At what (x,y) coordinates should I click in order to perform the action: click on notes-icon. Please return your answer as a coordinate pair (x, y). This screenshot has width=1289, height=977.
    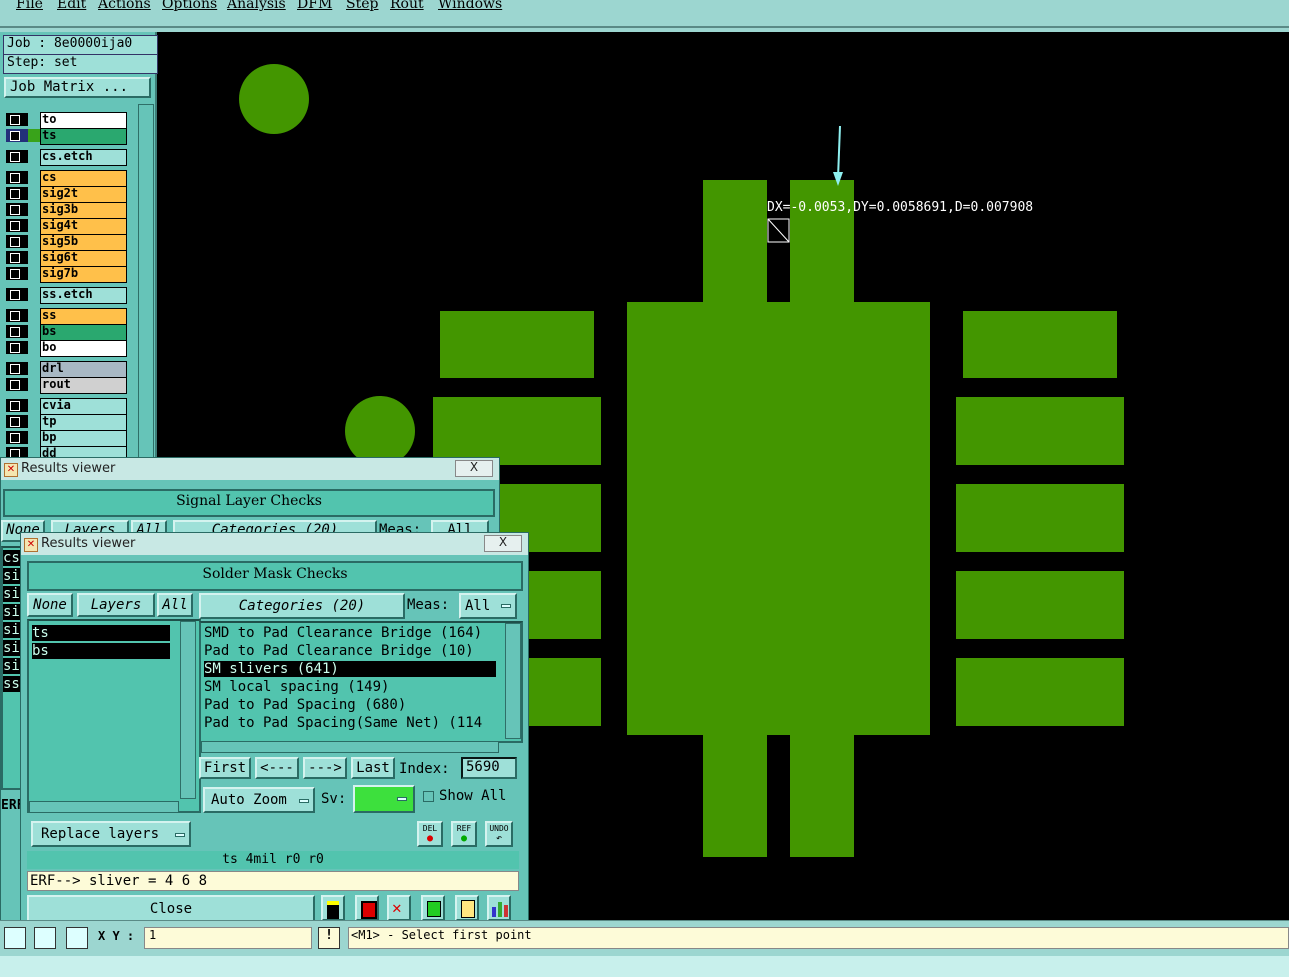
    Looking at the image, I should click on (467, 908).